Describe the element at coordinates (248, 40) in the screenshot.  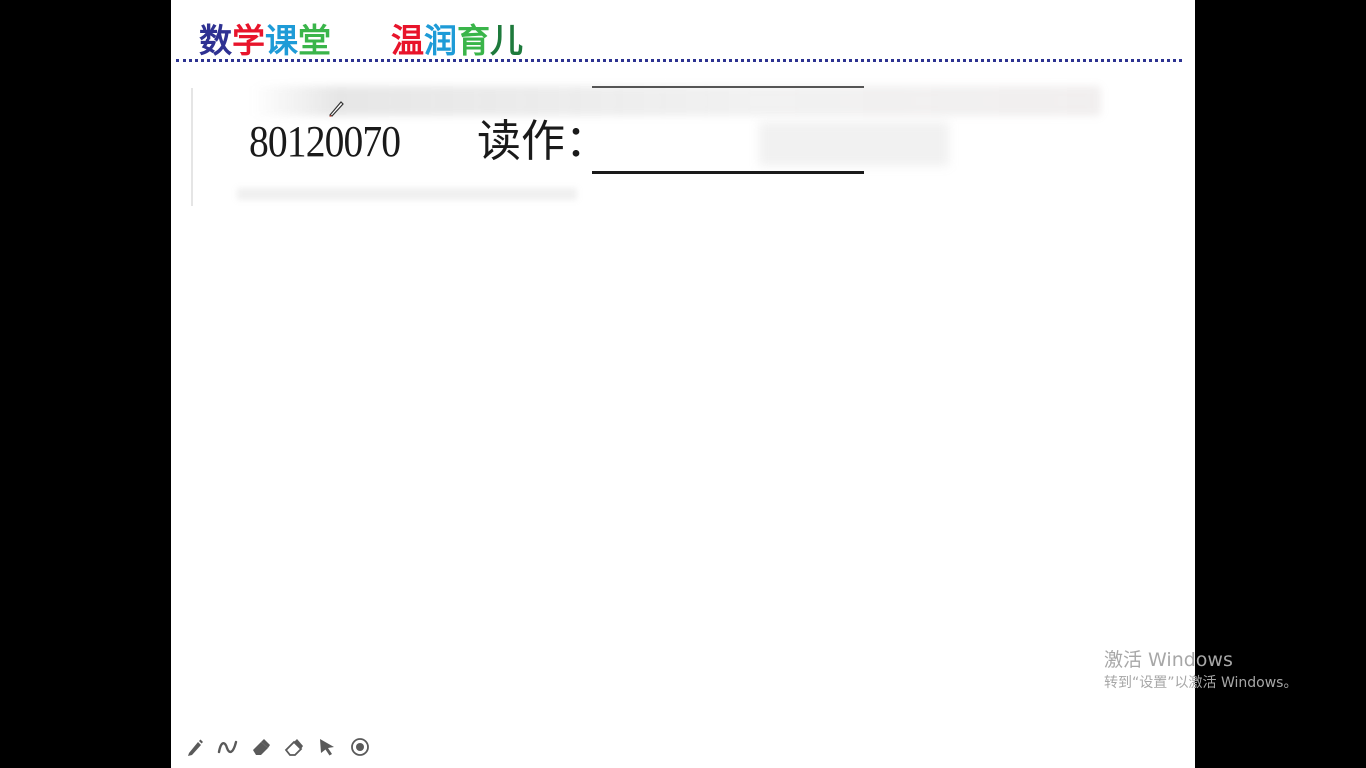
I see `title-char-2: 学` at that location.